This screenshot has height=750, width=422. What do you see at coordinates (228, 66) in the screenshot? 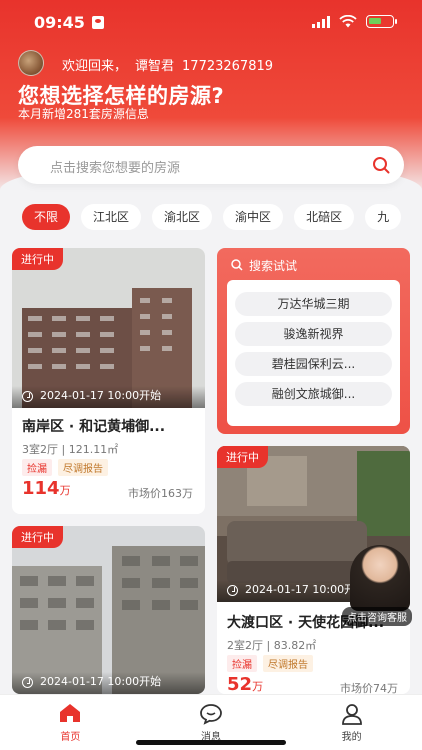
I see `user-phone: 17723267819` at bounding box center [228, 66].